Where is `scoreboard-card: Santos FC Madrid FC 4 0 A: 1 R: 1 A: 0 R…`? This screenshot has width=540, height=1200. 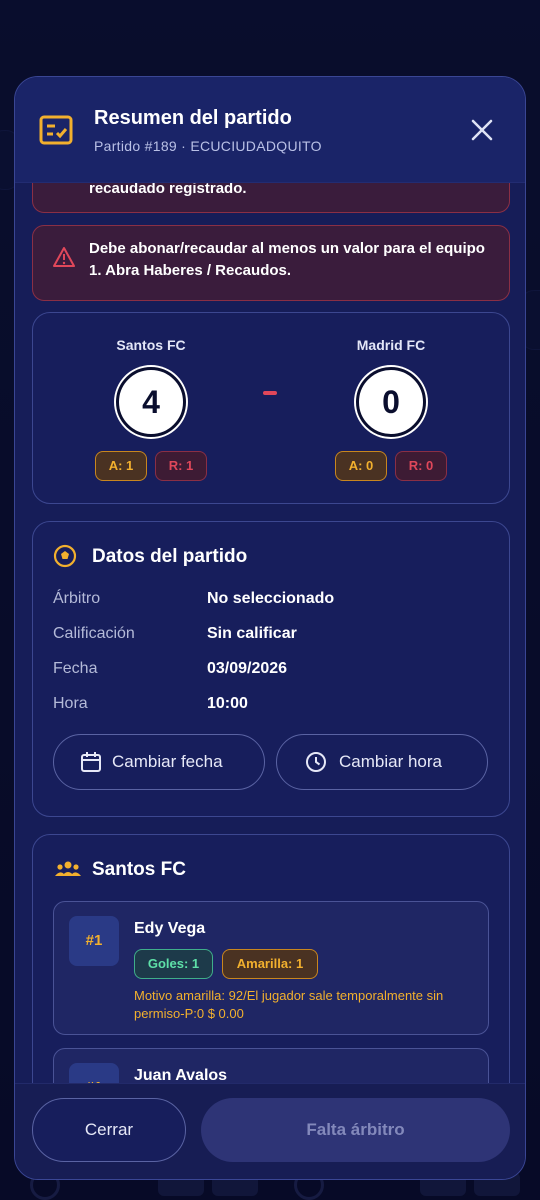 scoreboard-card: Santos FC Madrid FC 4 0 A: 1 R: 1 A: 0 R… is located at coordinates (271, 408).